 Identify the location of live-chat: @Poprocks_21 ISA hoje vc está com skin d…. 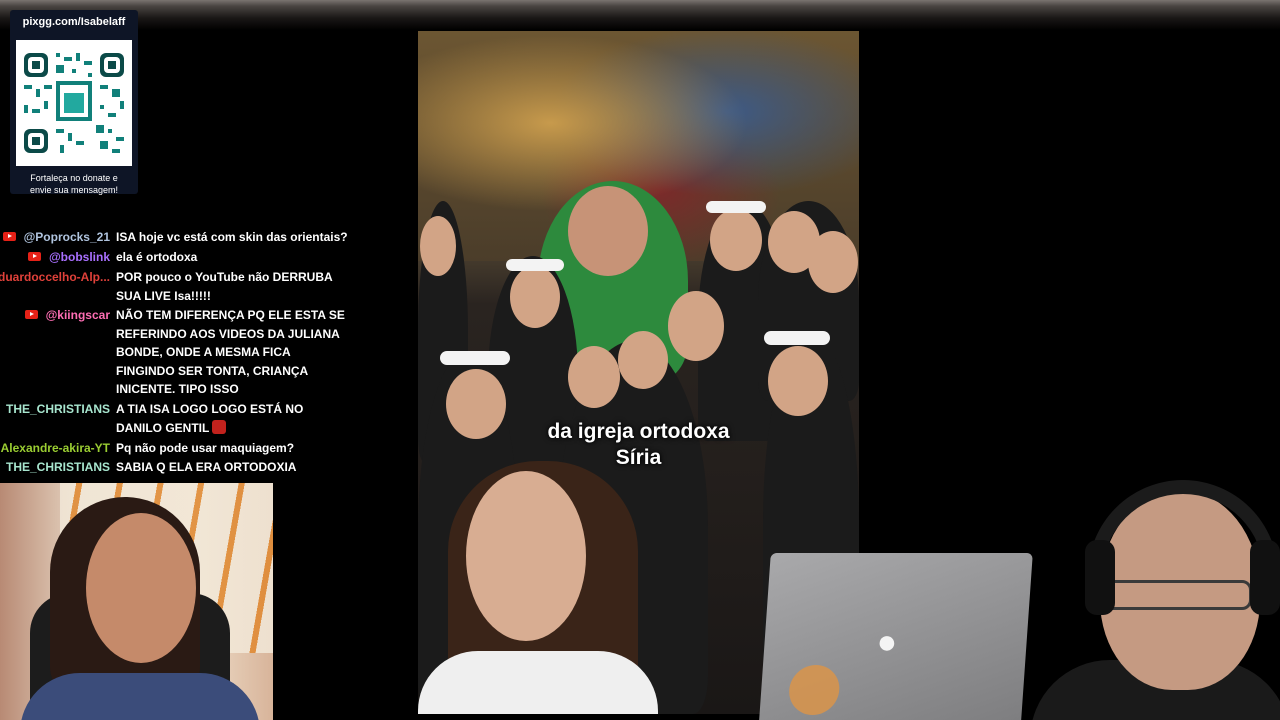
(175, 353).